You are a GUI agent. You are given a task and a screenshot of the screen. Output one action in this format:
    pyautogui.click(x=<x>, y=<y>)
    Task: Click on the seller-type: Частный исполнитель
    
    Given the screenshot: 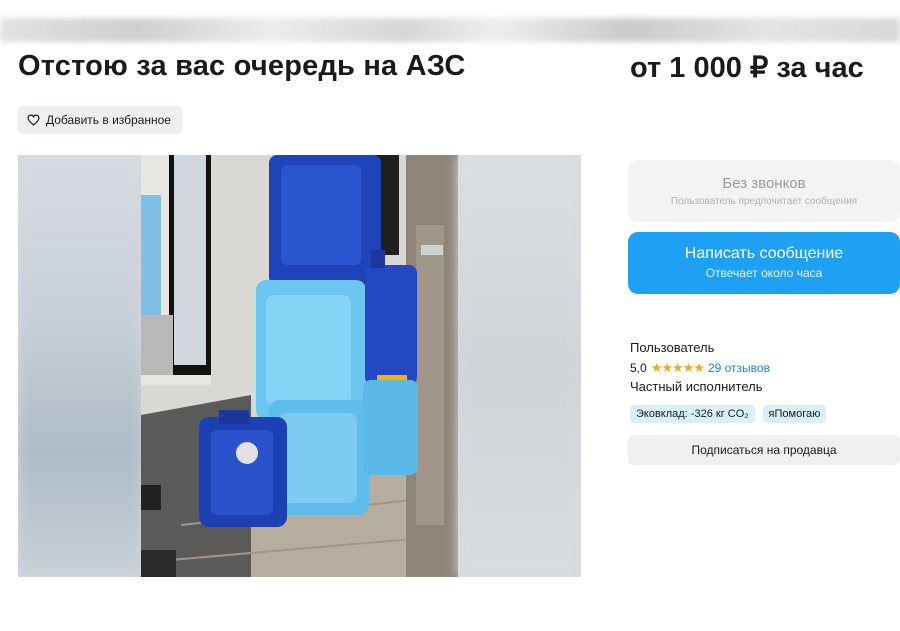 What is the action you would take?
    pyautogui.click(x=696, y=386)
    